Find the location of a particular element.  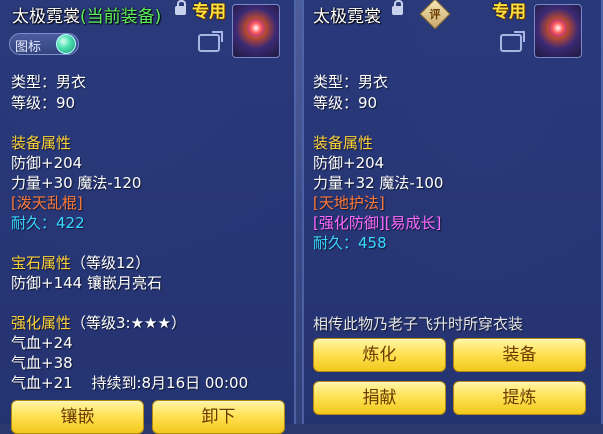

gem-level: （等级12） is located at coordinates (111, 263).